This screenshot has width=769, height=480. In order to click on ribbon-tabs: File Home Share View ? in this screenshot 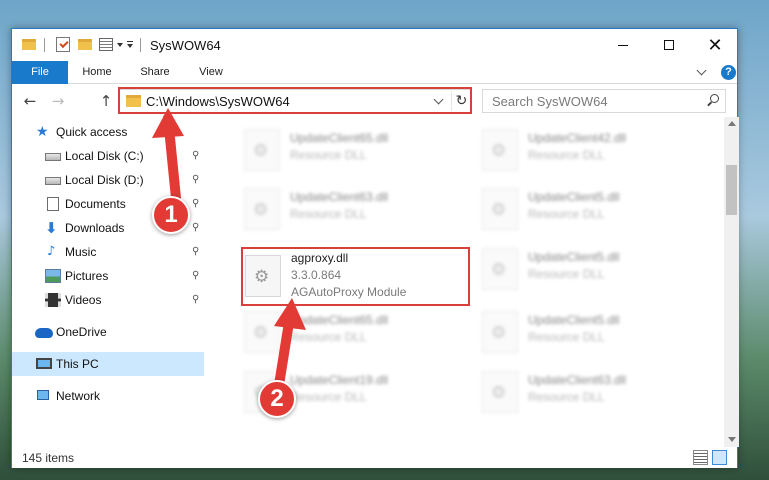, I will do `click(374, 72)`.